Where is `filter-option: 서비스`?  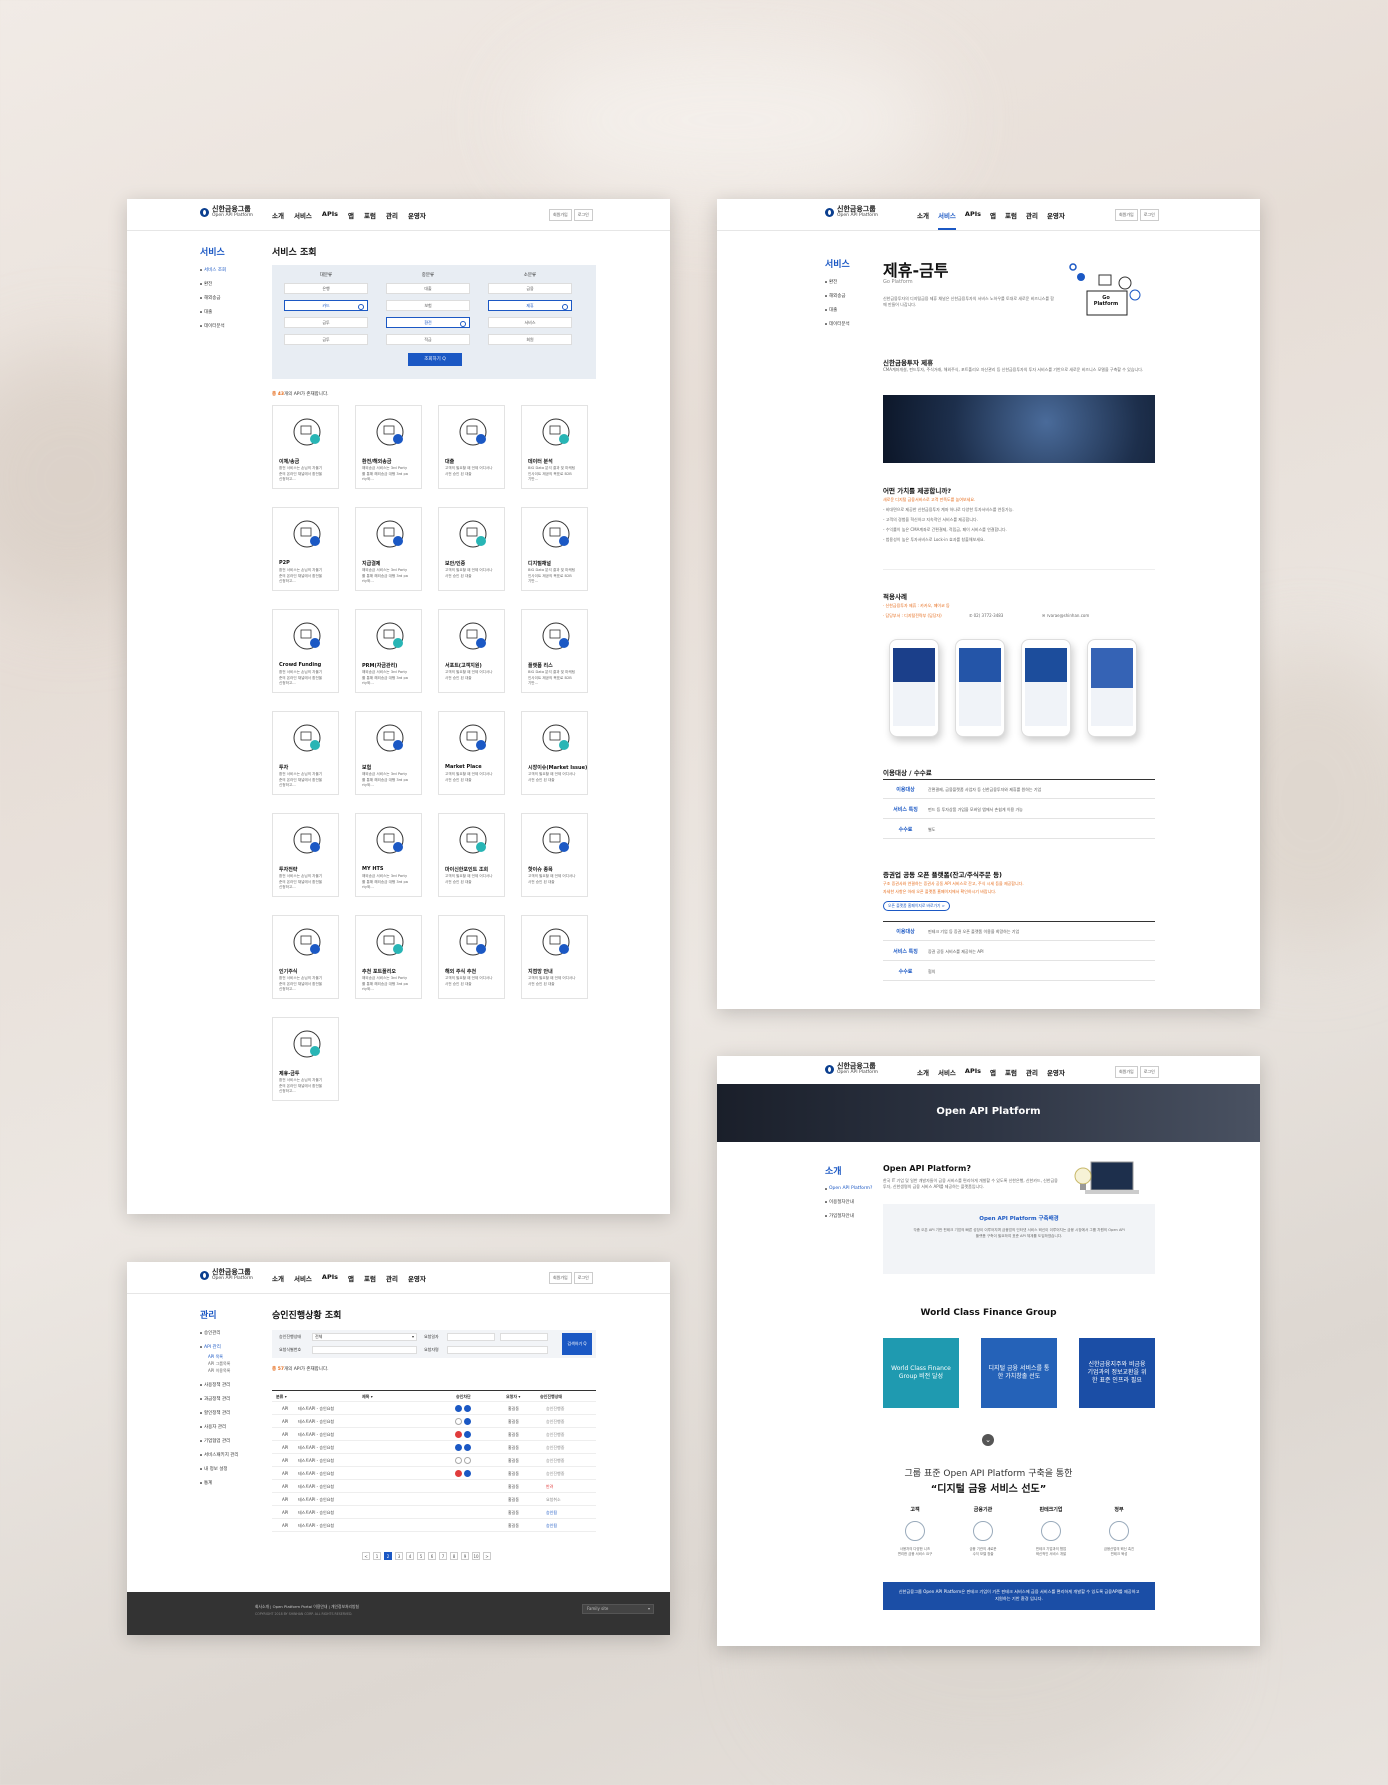
filter-option: 서비스 is located at coordinates (530, 322).